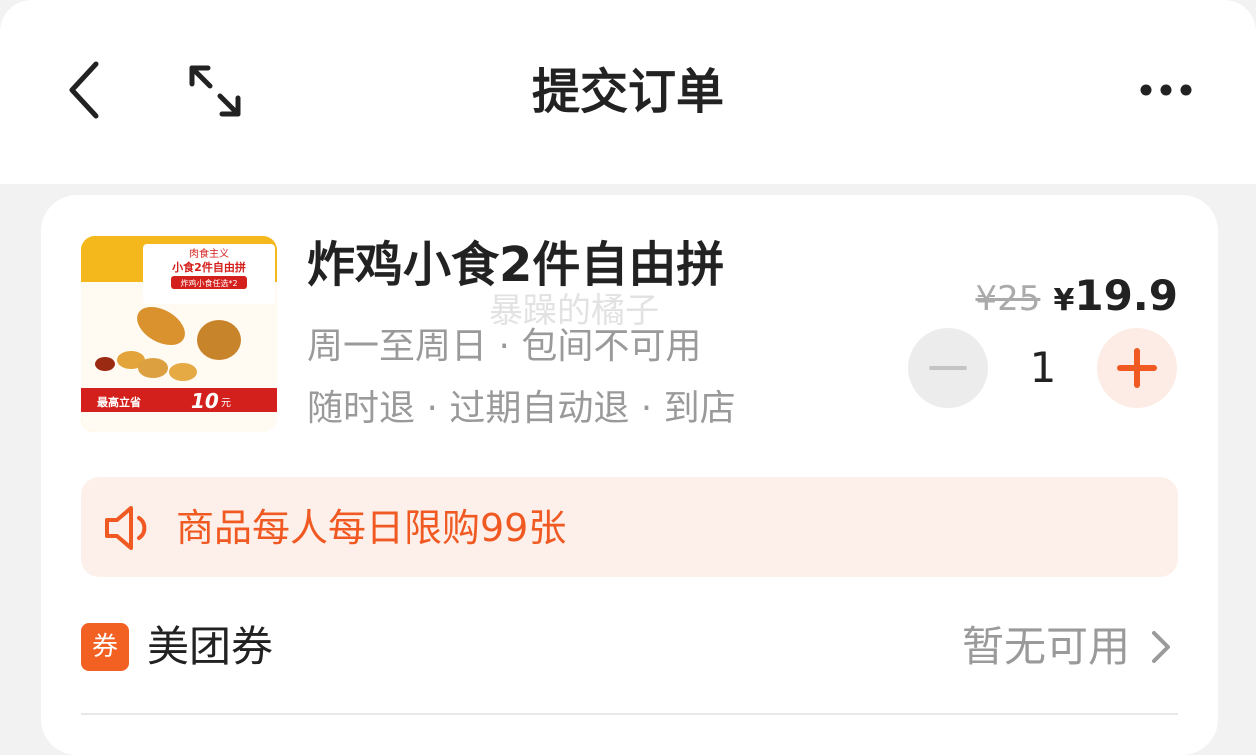 The width and height of the screenshot is (1256, 755). I want to click on save-unit: 元, so click(226, 403).